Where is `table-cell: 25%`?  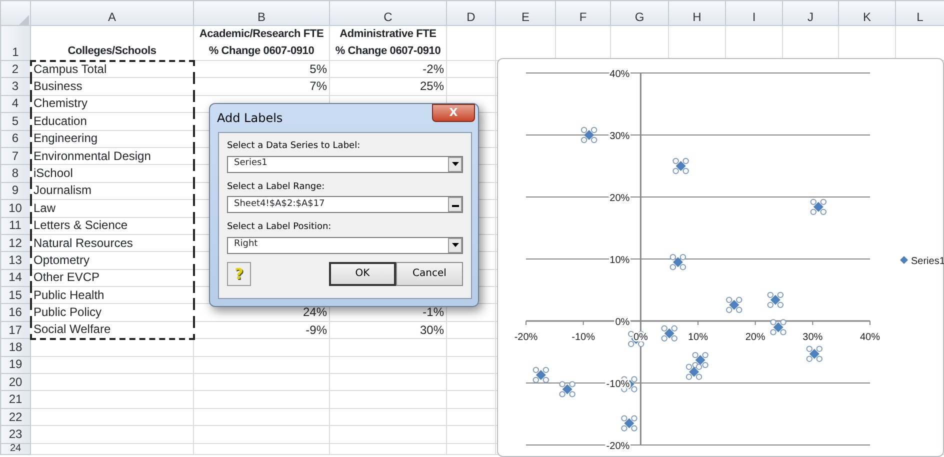 table-cell: 25% is located at coordinates (388, 87).